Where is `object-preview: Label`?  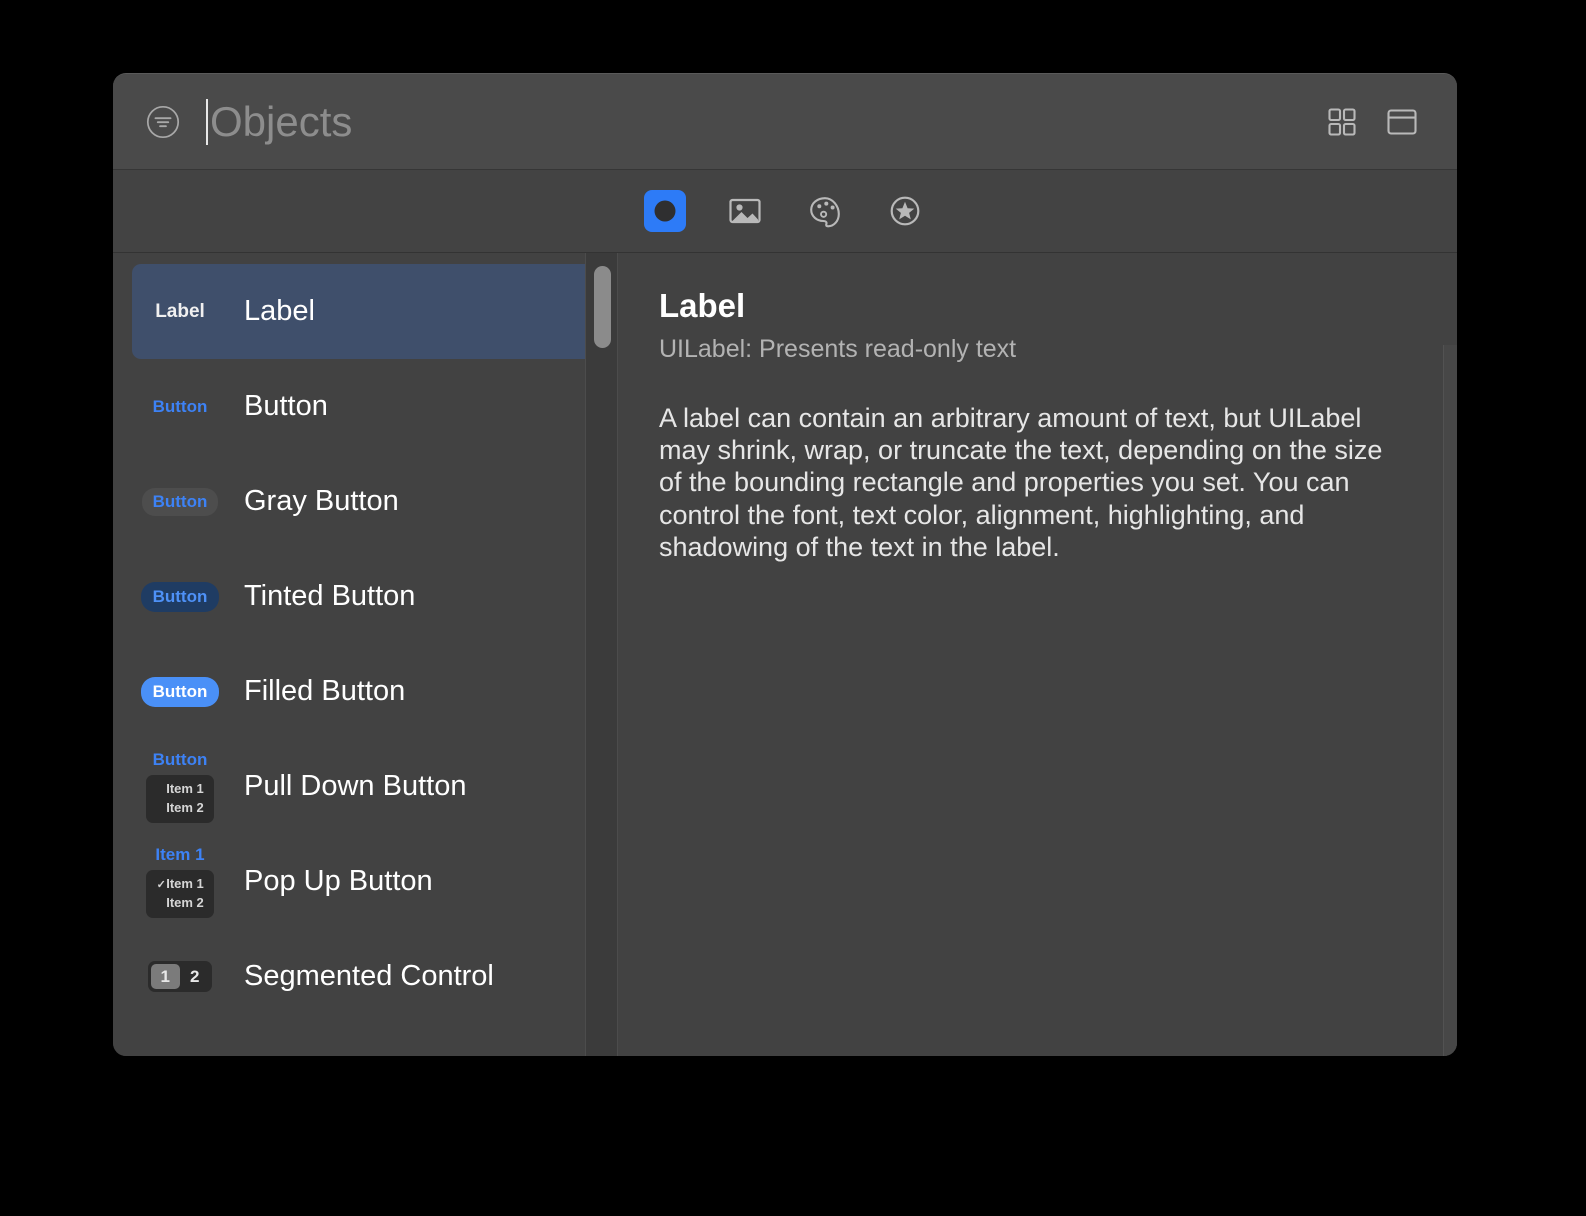
object-preview: Label is located at coordinates (180, 312).